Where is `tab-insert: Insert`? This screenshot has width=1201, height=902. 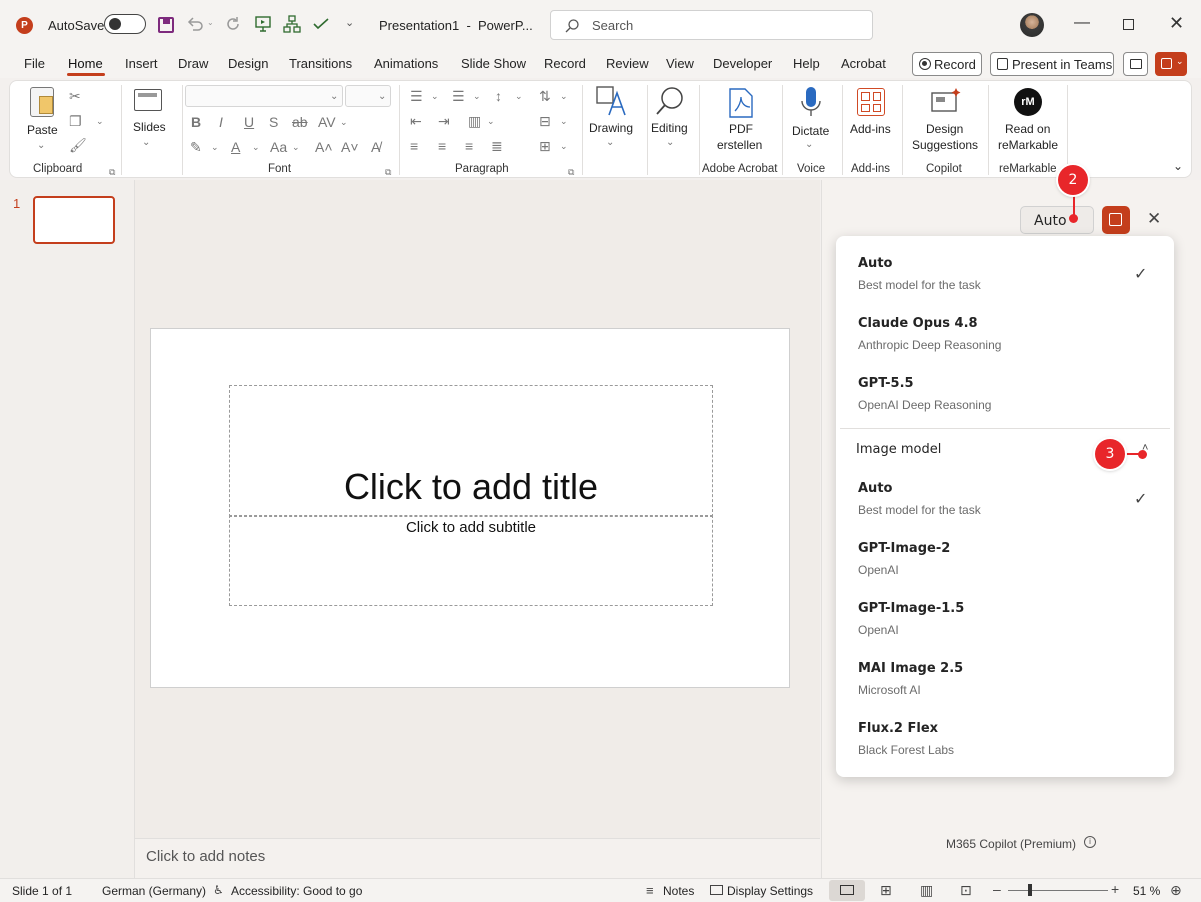 tab-insert: Insert is located at coordinates (141, 63).